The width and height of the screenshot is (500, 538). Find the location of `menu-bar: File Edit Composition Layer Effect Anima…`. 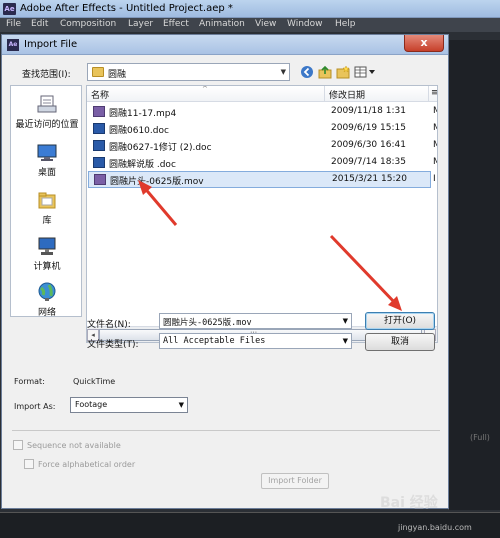

menu-bar: File Edit Composition Layer Effect Anima… is located at coordinates (250, 25).